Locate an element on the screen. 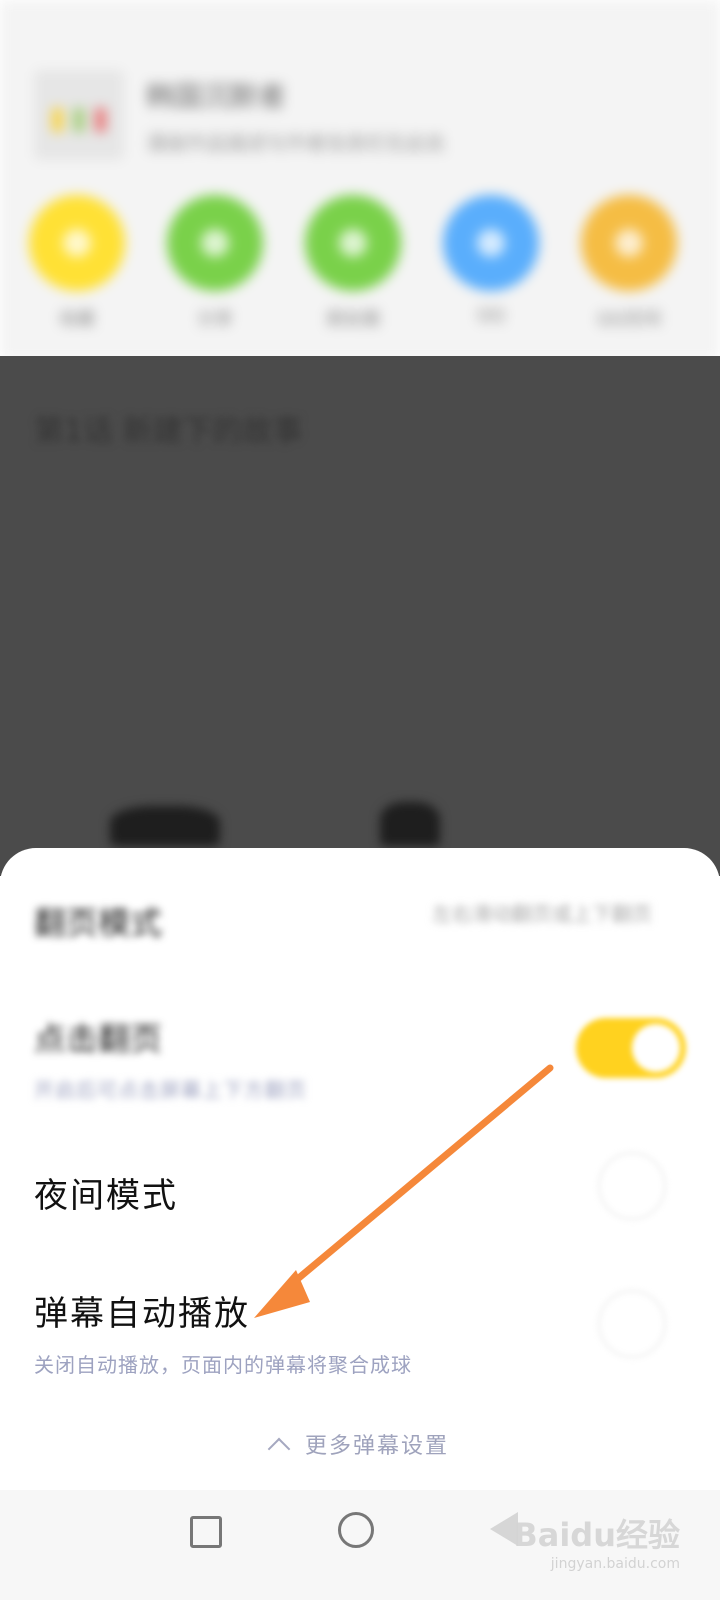 The image size is (720, 1600). recents-button is located at coordinates (206, 1532).